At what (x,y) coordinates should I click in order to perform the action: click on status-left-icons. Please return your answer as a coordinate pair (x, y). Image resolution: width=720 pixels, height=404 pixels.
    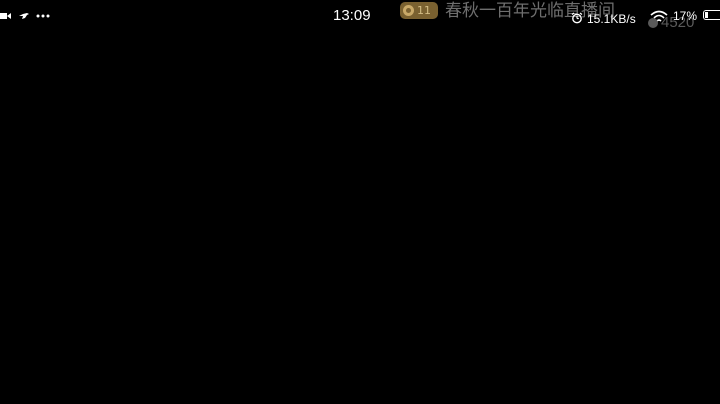
    Looking at the image, I should click on (25, 16).